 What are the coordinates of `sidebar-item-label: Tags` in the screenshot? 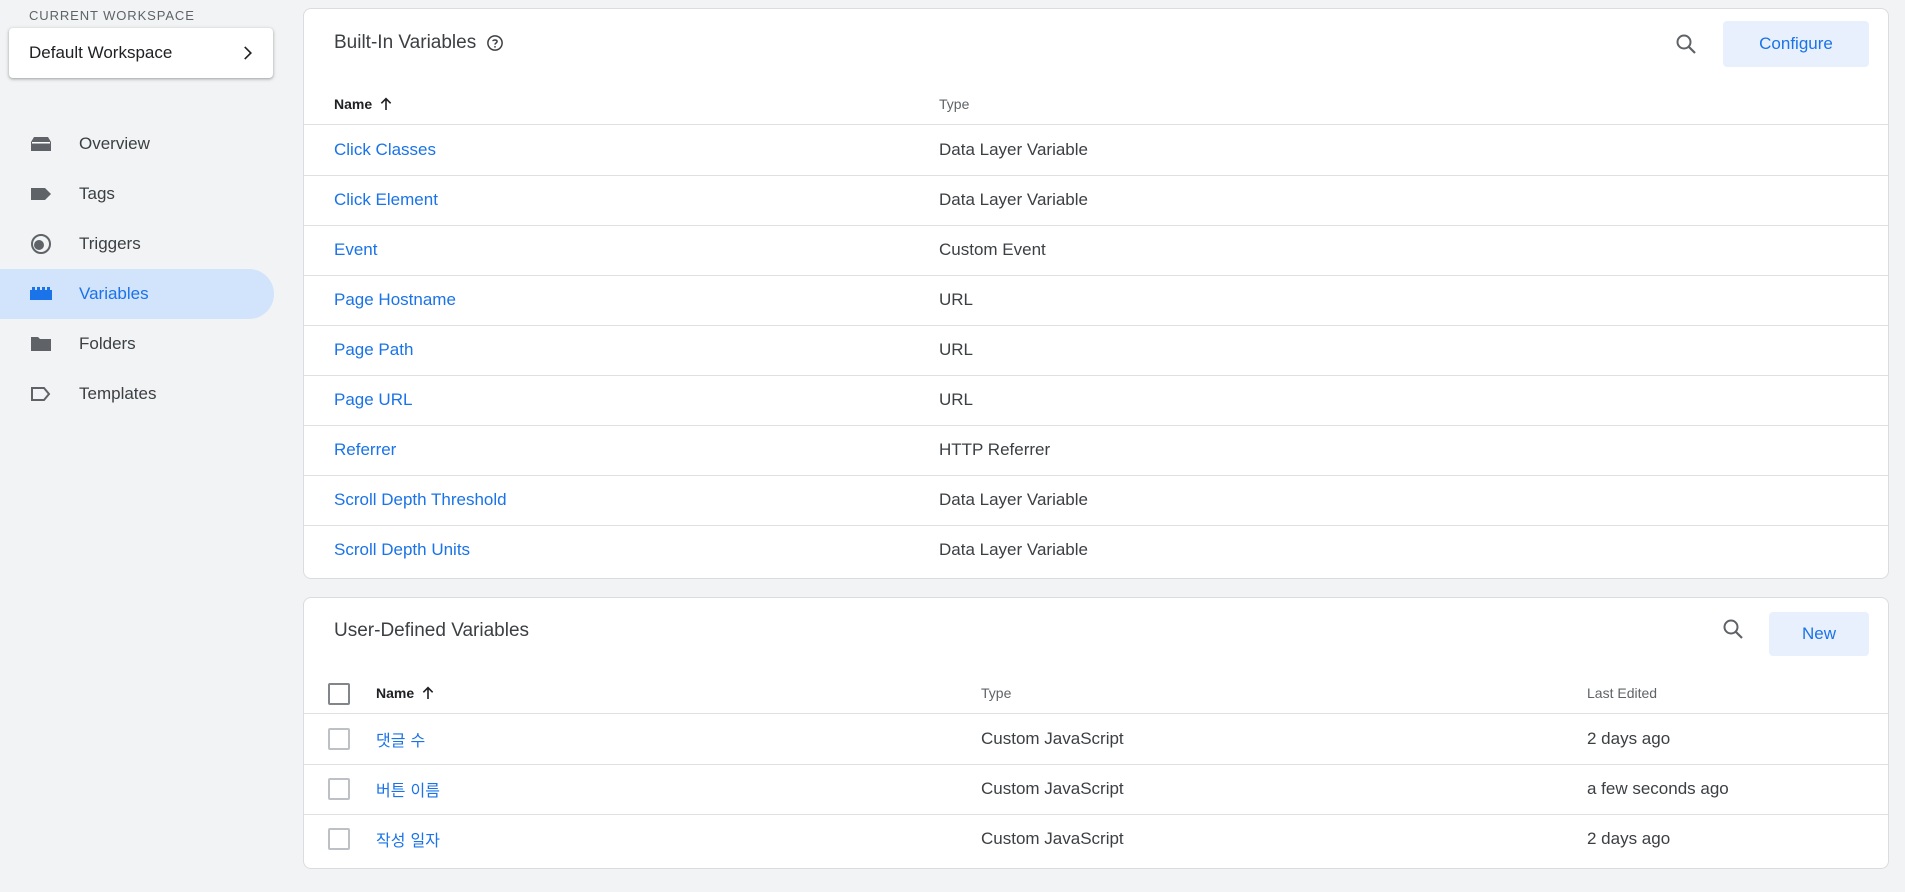 It's located at (97, 193).